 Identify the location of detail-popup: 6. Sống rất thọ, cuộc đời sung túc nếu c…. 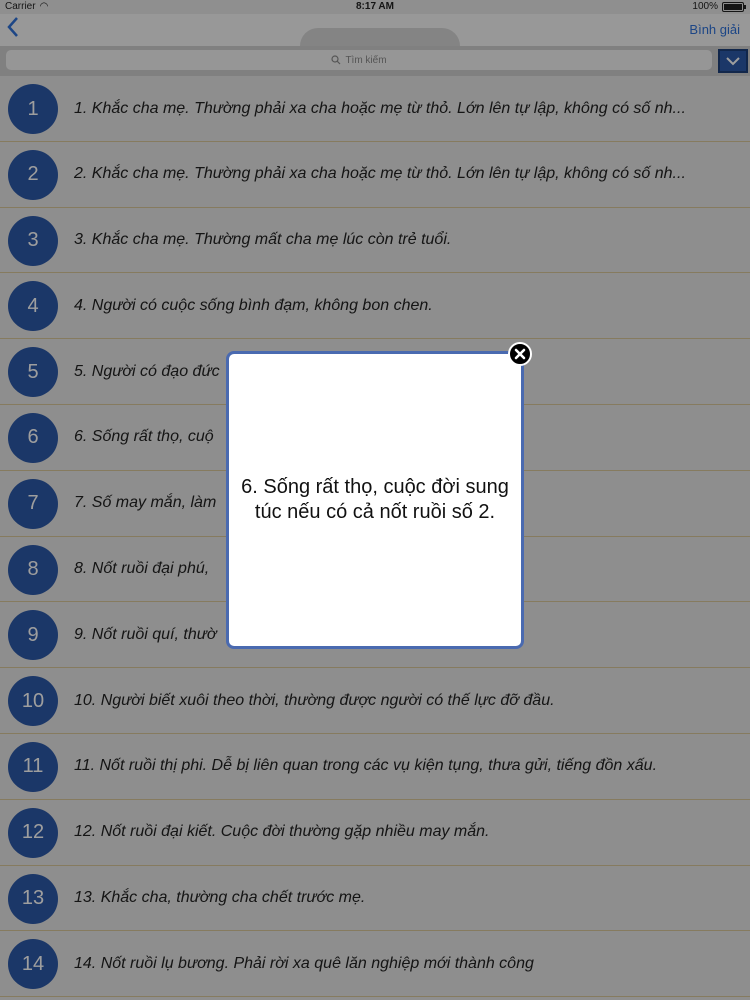
(375, 500).